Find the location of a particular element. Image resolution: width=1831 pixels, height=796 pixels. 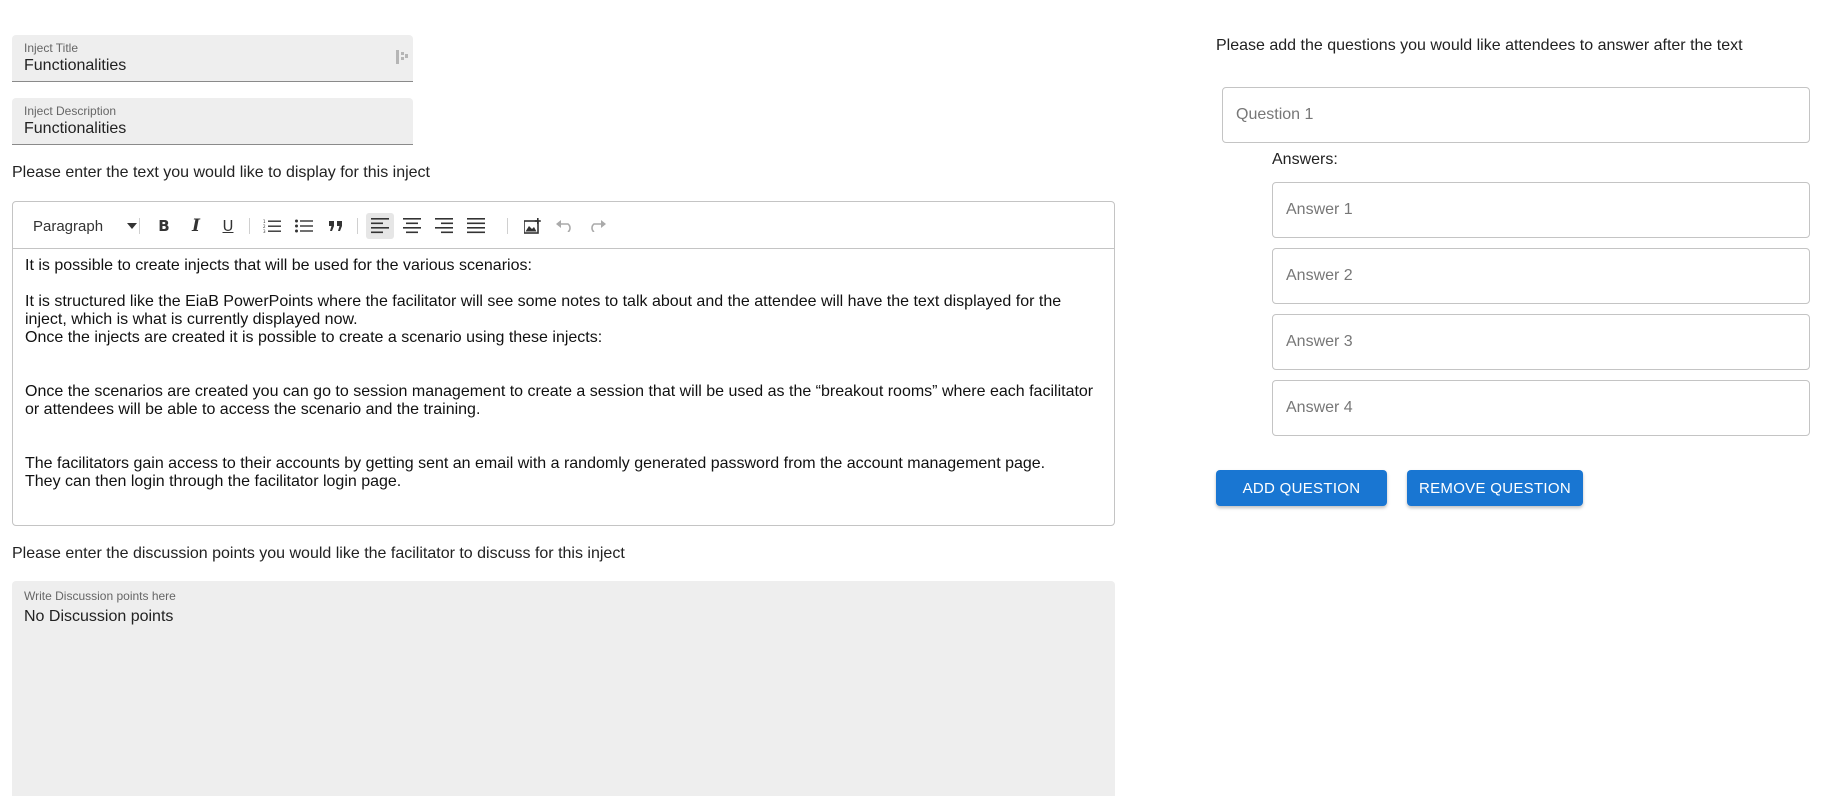

italic-button: I is located at coordinates (196, 226).